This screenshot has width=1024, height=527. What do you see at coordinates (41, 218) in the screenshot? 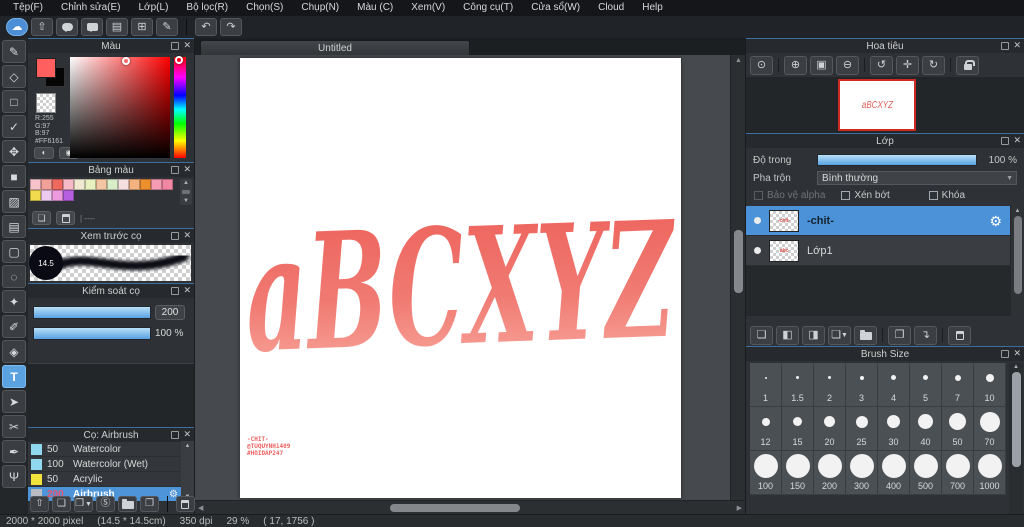
I see `add-palette-color-icon: ❏` at bounding box center [41, 218].